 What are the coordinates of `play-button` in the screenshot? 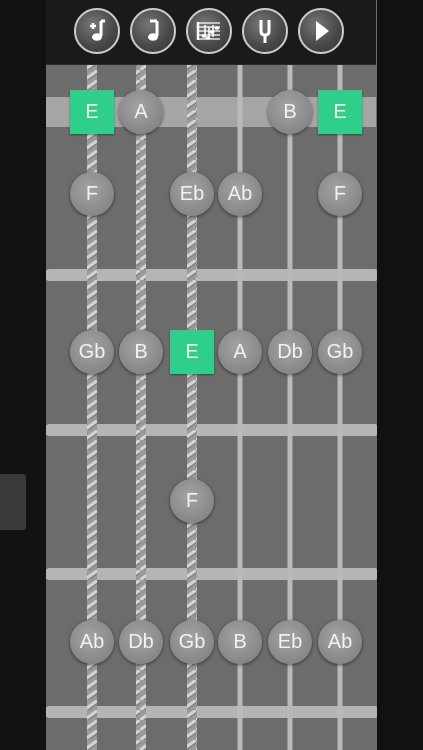 It's located at (321, 31).